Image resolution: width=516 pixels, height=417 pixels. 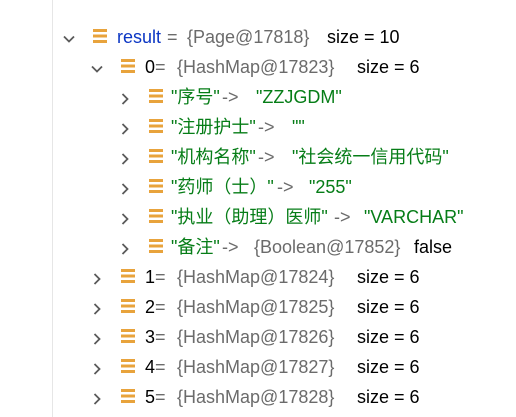 I want to click on variable-name: 0, so click(x=150, y=67).